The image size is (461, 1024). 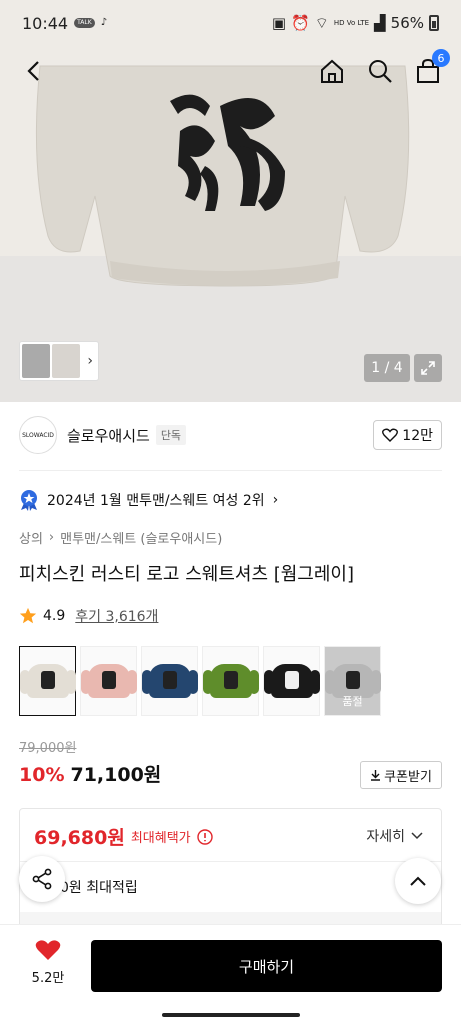 I want to click on chevron-left-icon, so click(x=33, y=71).